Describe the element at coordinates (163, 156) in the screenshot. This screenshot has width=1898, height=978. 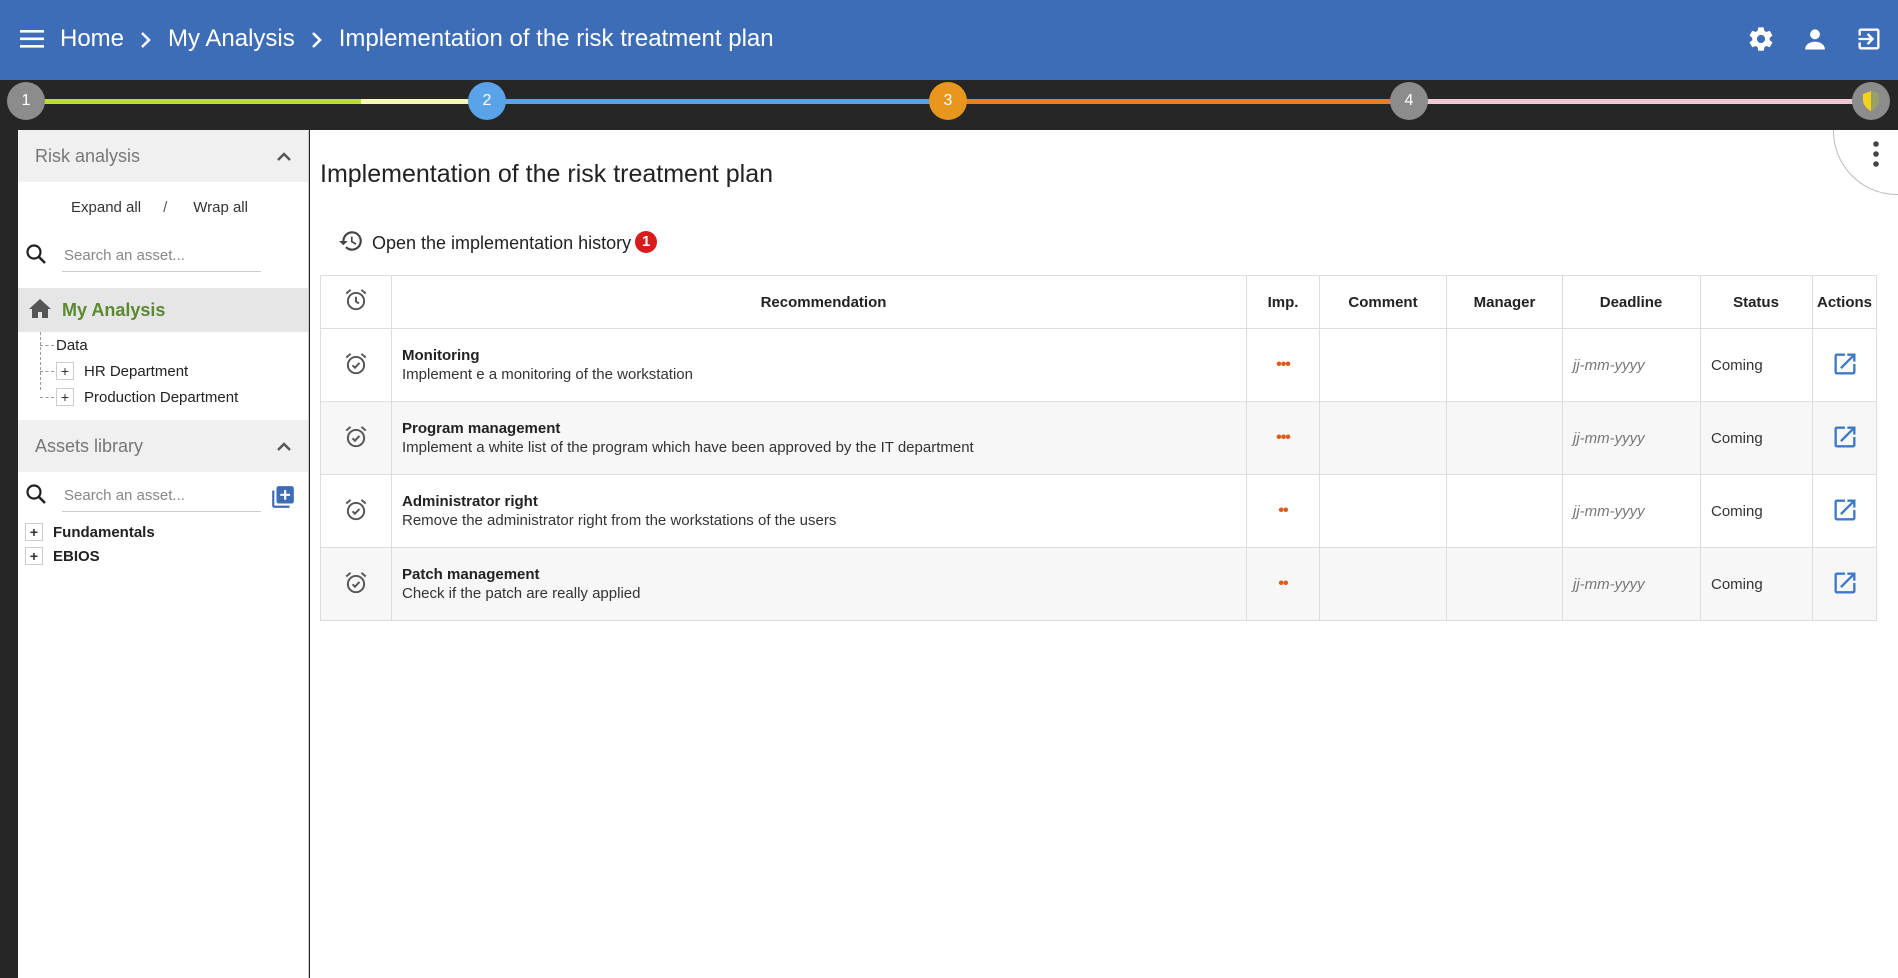
I see `risk-analysis-header: Risk analysis` at that location.